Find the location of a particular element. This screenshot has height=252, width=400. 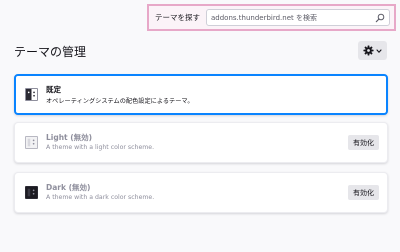

theme-preview-light-icon is located at coordinates (31, 142).